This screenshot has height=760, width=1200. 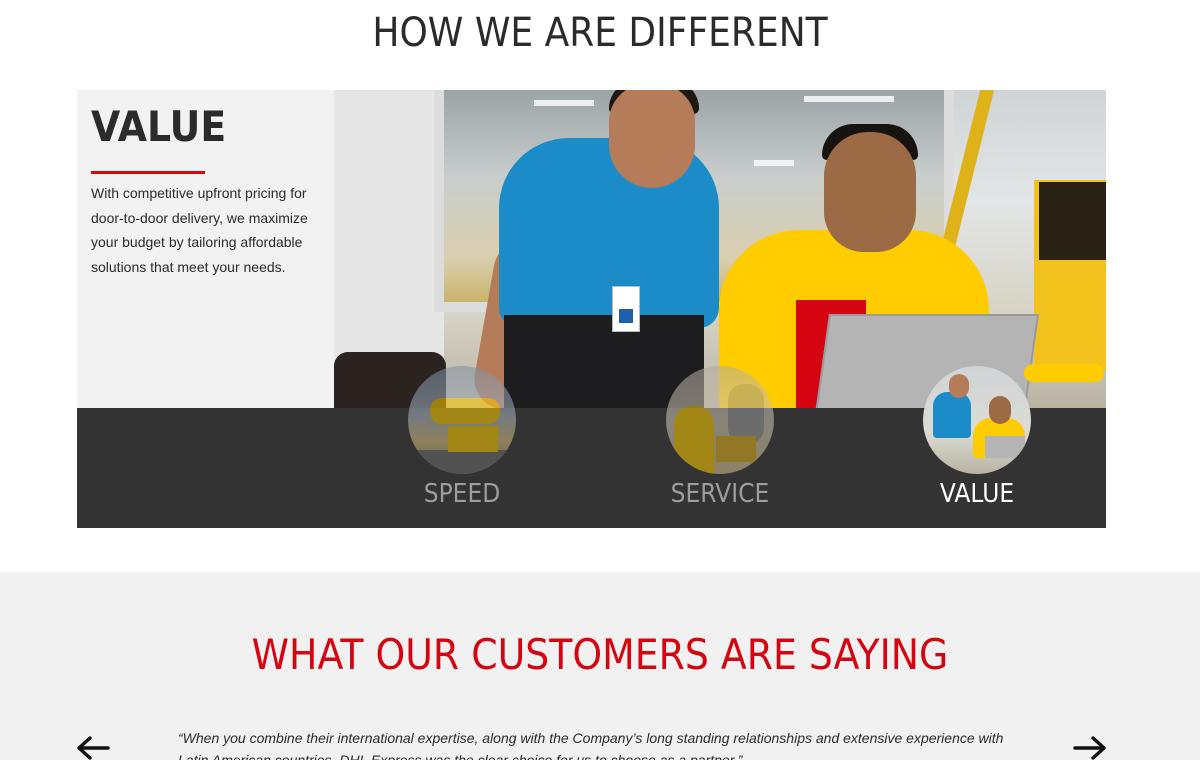 What do you see at coordinates (600, 654) in the screenshot?
I see `testimonials-title: WHAT OUR CUSTOMERS ARE SAYING` at bounding box center [600, 654].